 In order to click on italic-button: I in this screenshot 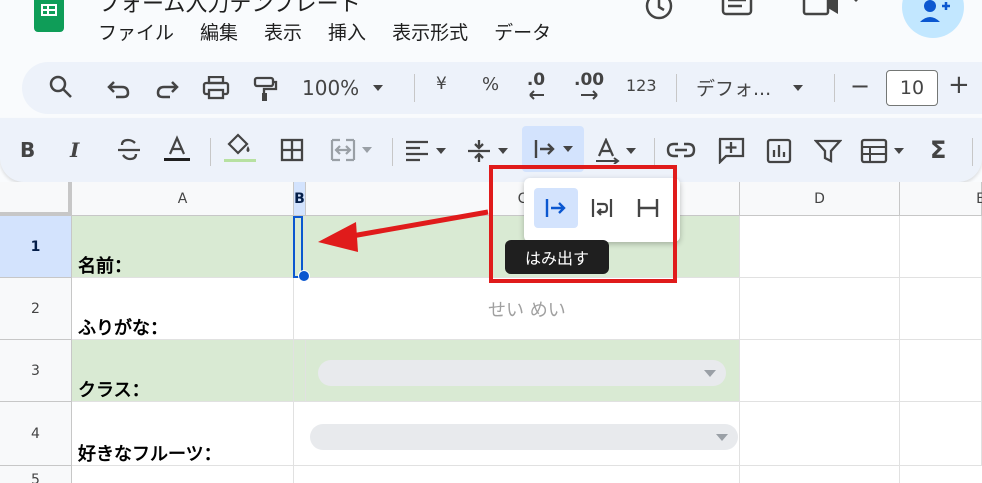, I will do `click(74, 150)`.